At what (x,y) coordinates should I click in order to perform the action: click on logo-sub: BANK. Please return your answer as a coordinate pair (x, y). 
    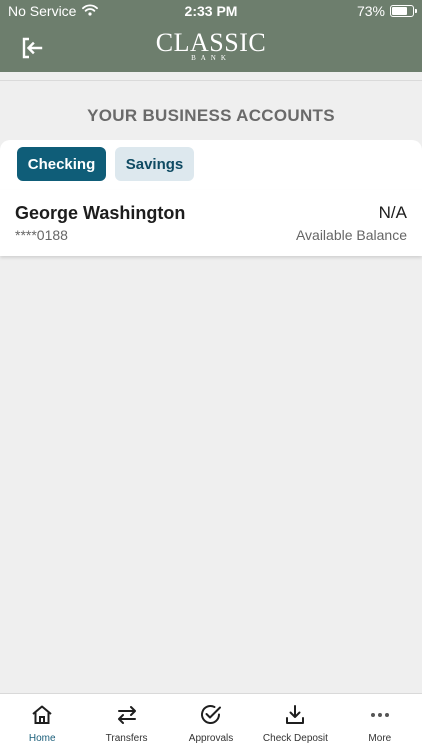
    Looking at the image, I should click on (211, 58).